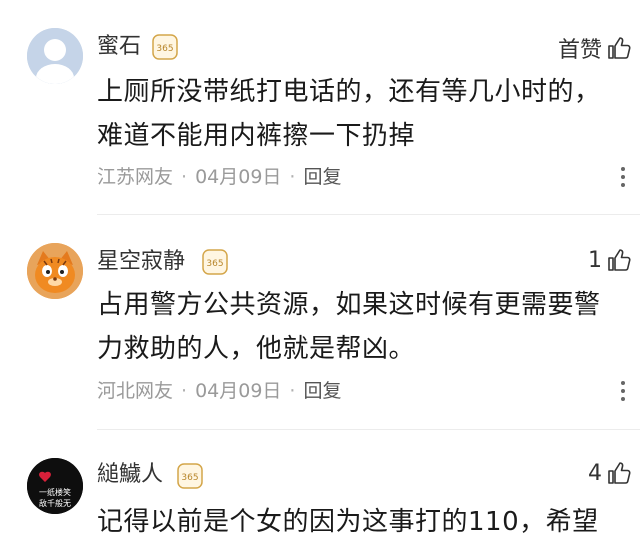  I want to click on comment-text: 记得以前是个女的因为这事打的110，希望, so click(367, 522).